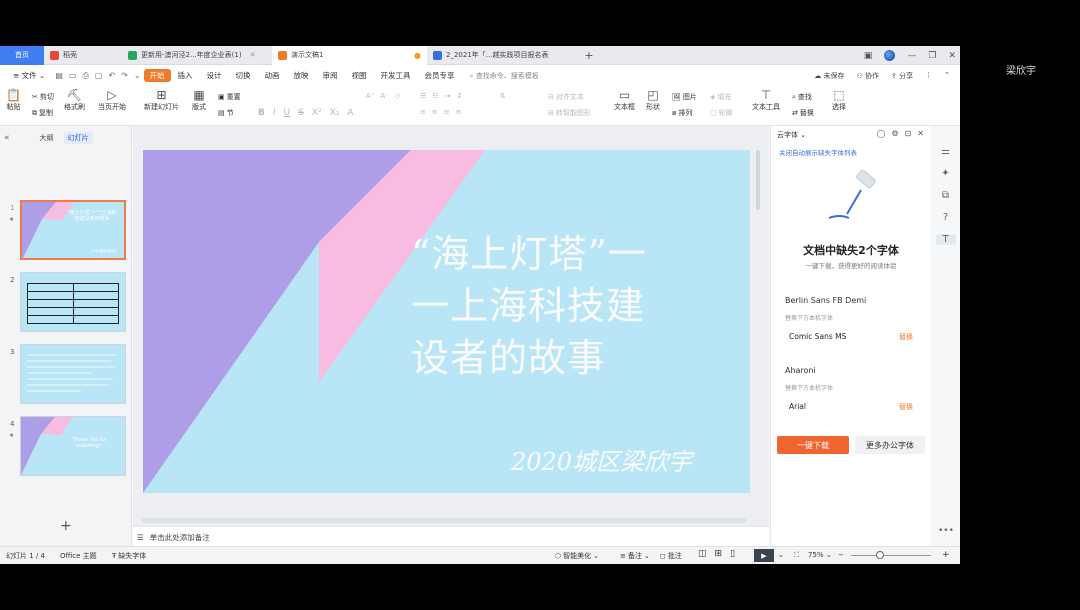 This screenshot has width=1080, height=610. I want to click on menu-start: 开始, so click(157, 75).